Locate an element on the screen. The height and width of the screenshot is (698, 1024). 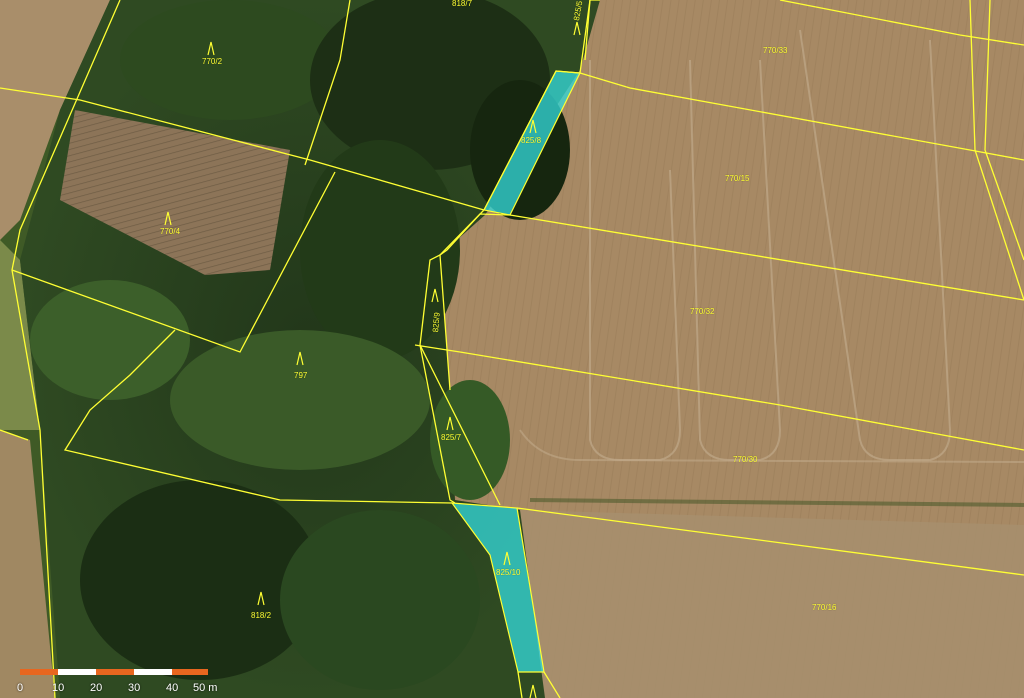
label-770-16: 770/16 is located at coordinates (824, 607).